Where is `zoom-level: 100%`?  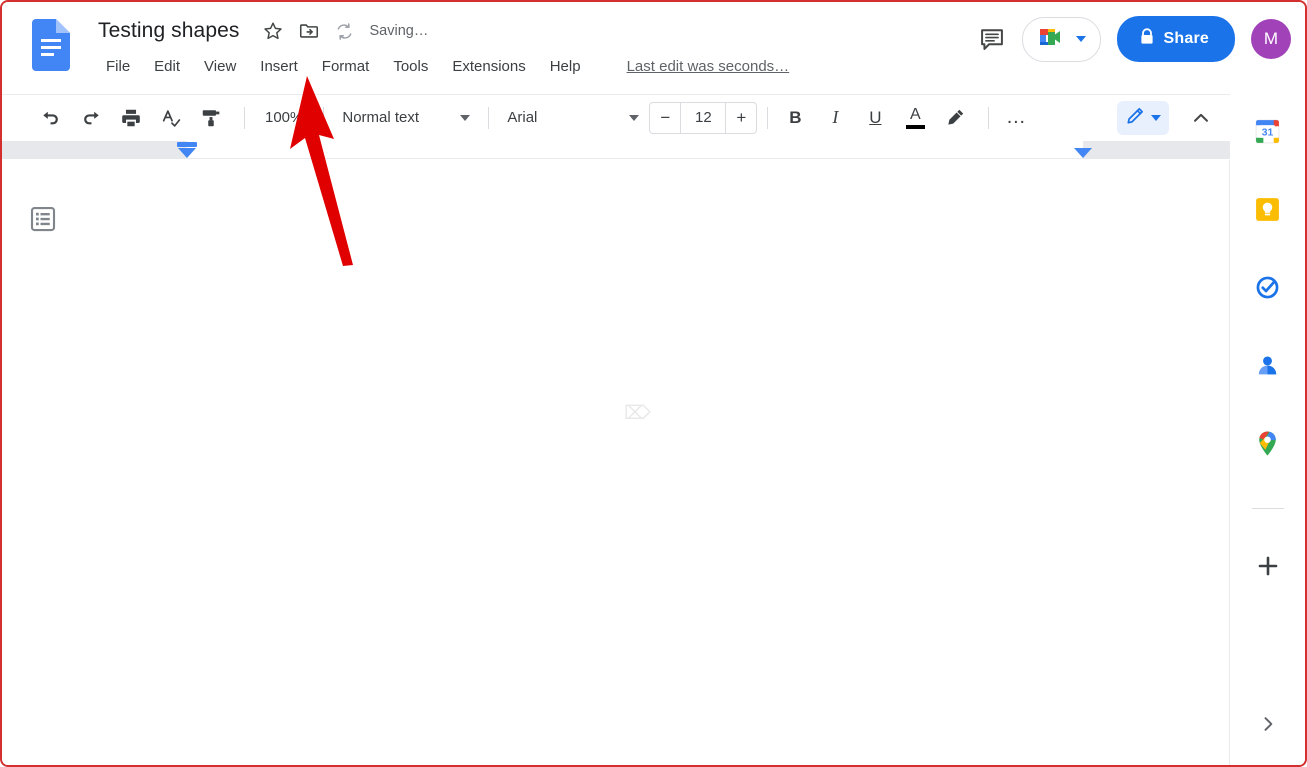
zoom-level: 100% is located at coordinates (284, 117).